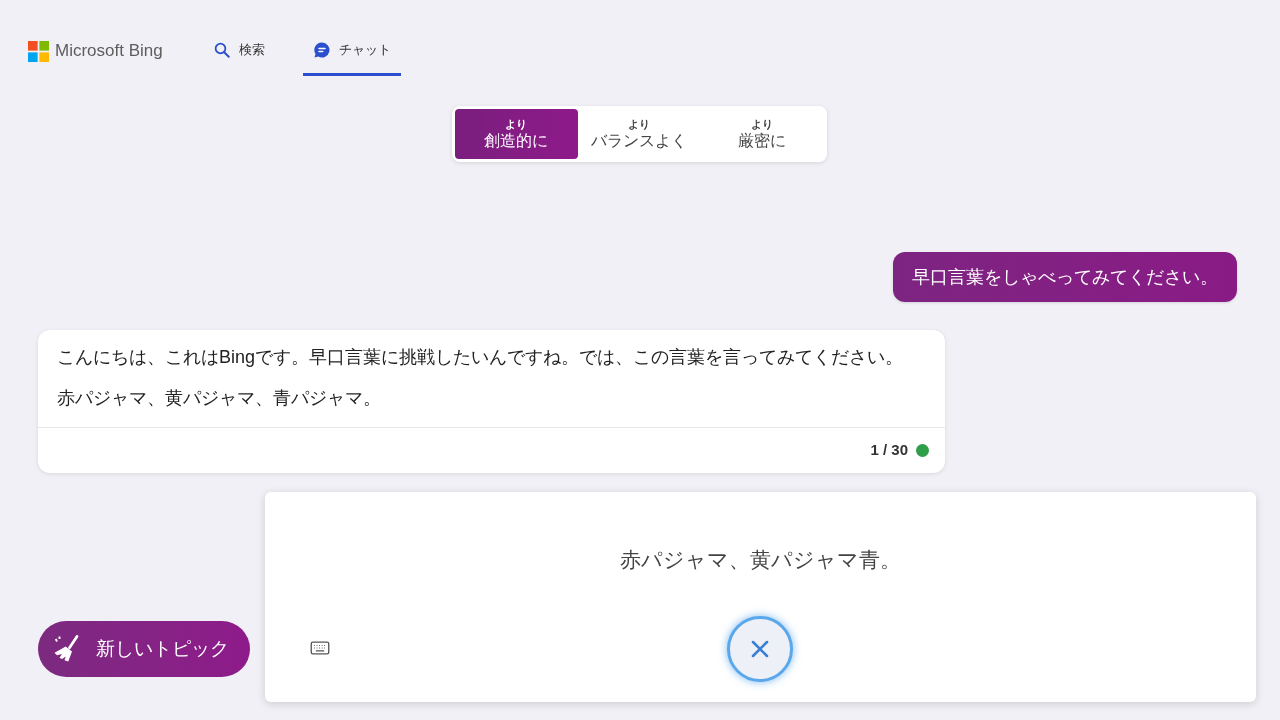 The width and height of the screenshot is (1280, 720). What do you see at coordinates (516, 134) in the screenshot?
I see `tone-option: より 創造的に` at bounding box center [516, 134].